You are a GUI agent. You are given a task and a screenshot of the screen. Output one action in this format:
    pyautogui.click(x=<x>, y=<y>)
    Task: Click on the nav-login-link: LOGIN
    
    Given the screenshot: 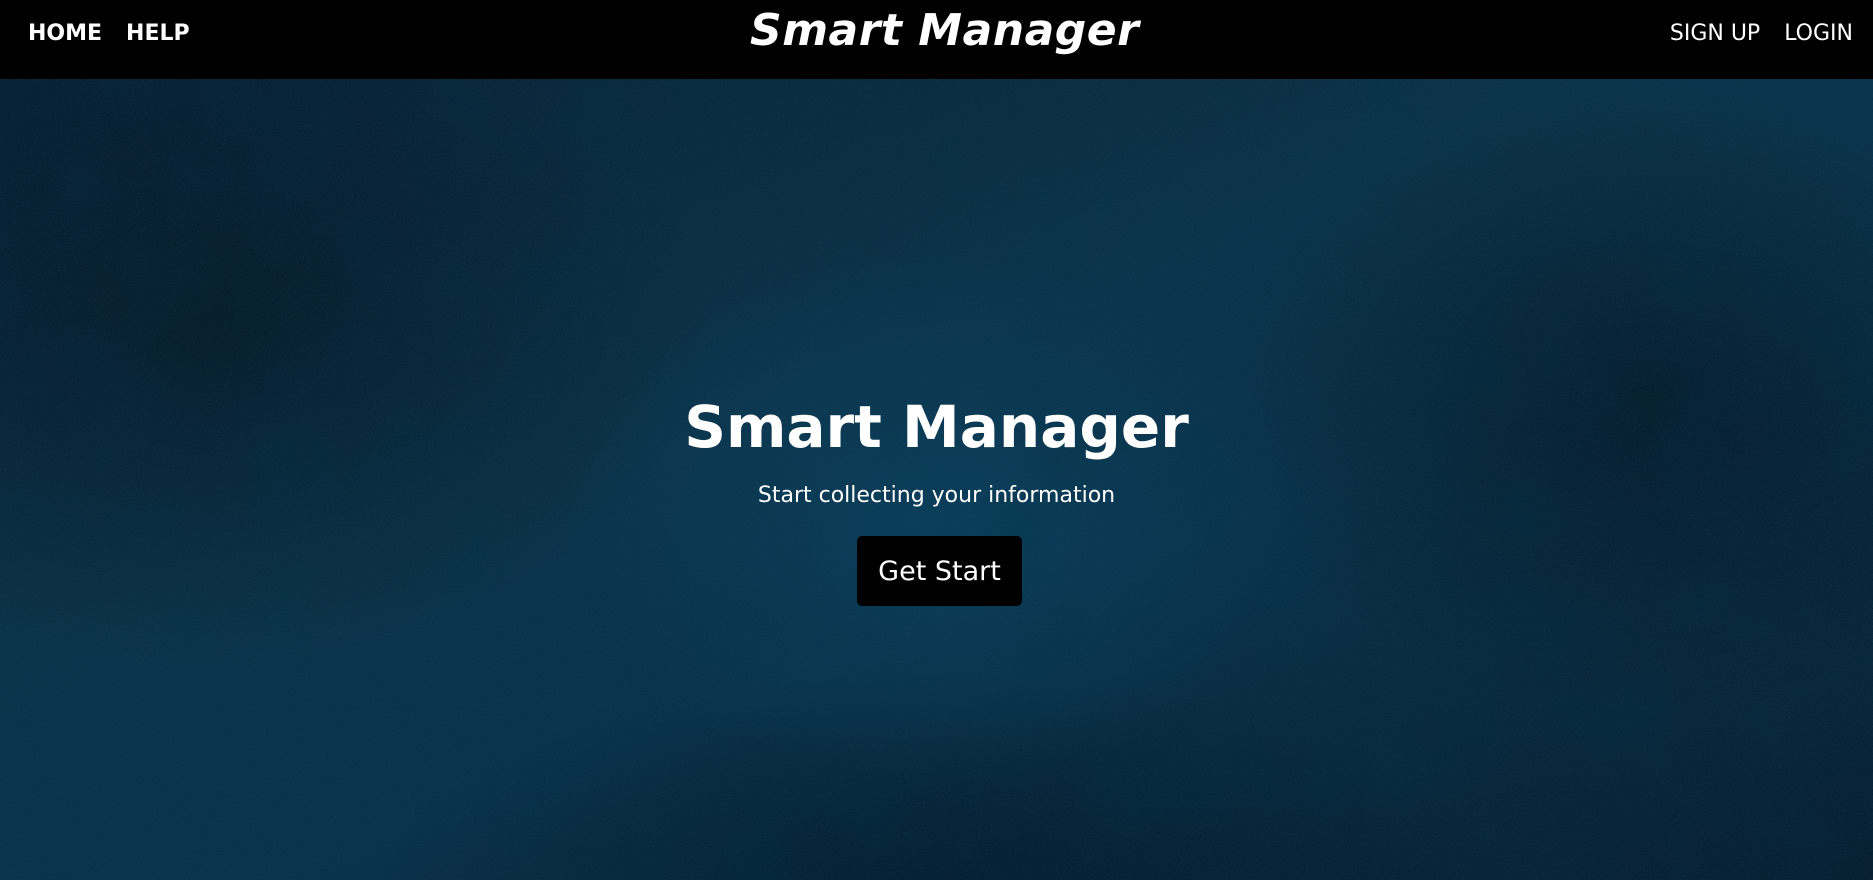 What is the action you would take?
    pyautogui.click(x=1818, y=33)
    